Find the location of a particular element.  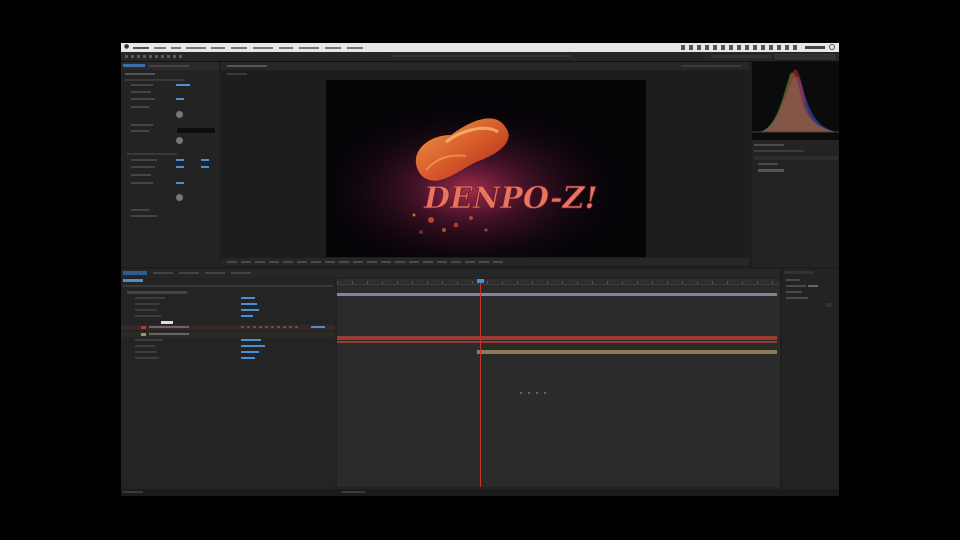

layer-switches is located at coordinates (271, 327).